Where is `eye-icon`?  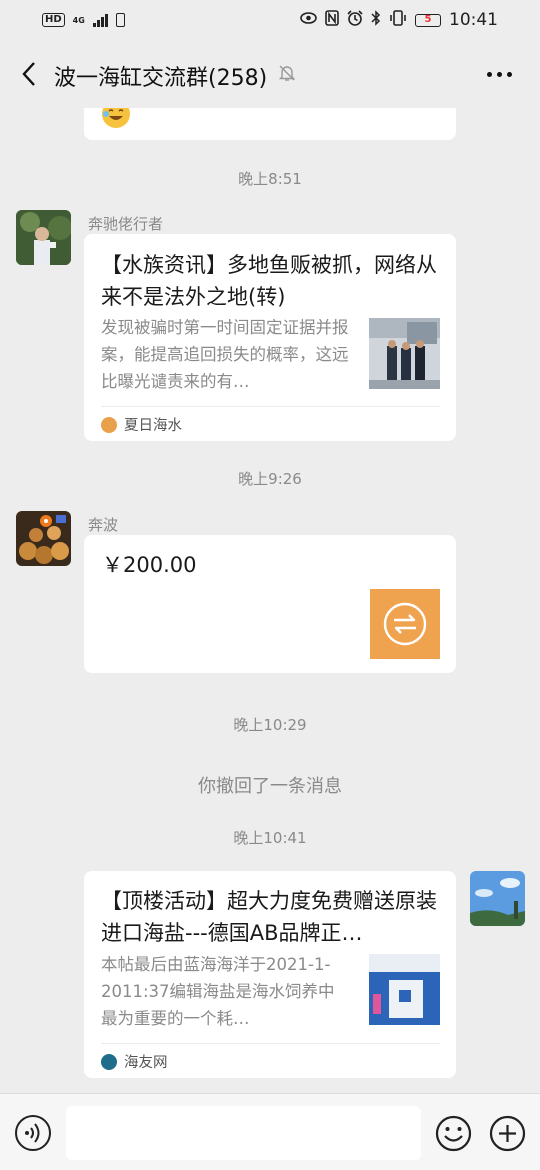 eye-icon is located at coordinates (308, 20).